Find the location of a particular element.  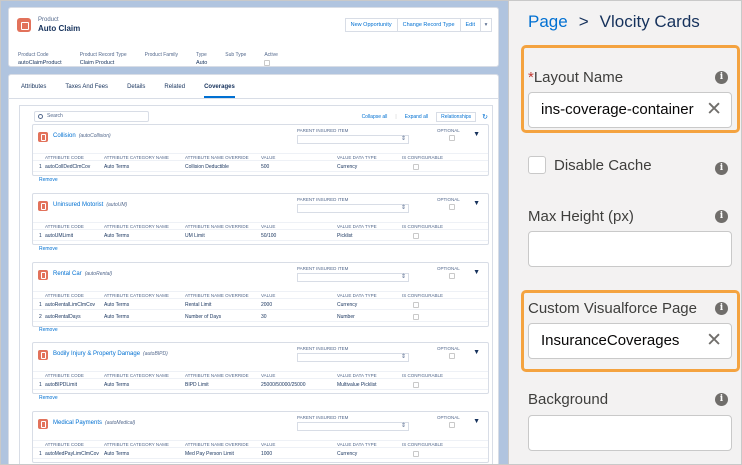

layout-name-input: ins-coverage-container ✕ is located at coordinates (630, 110).